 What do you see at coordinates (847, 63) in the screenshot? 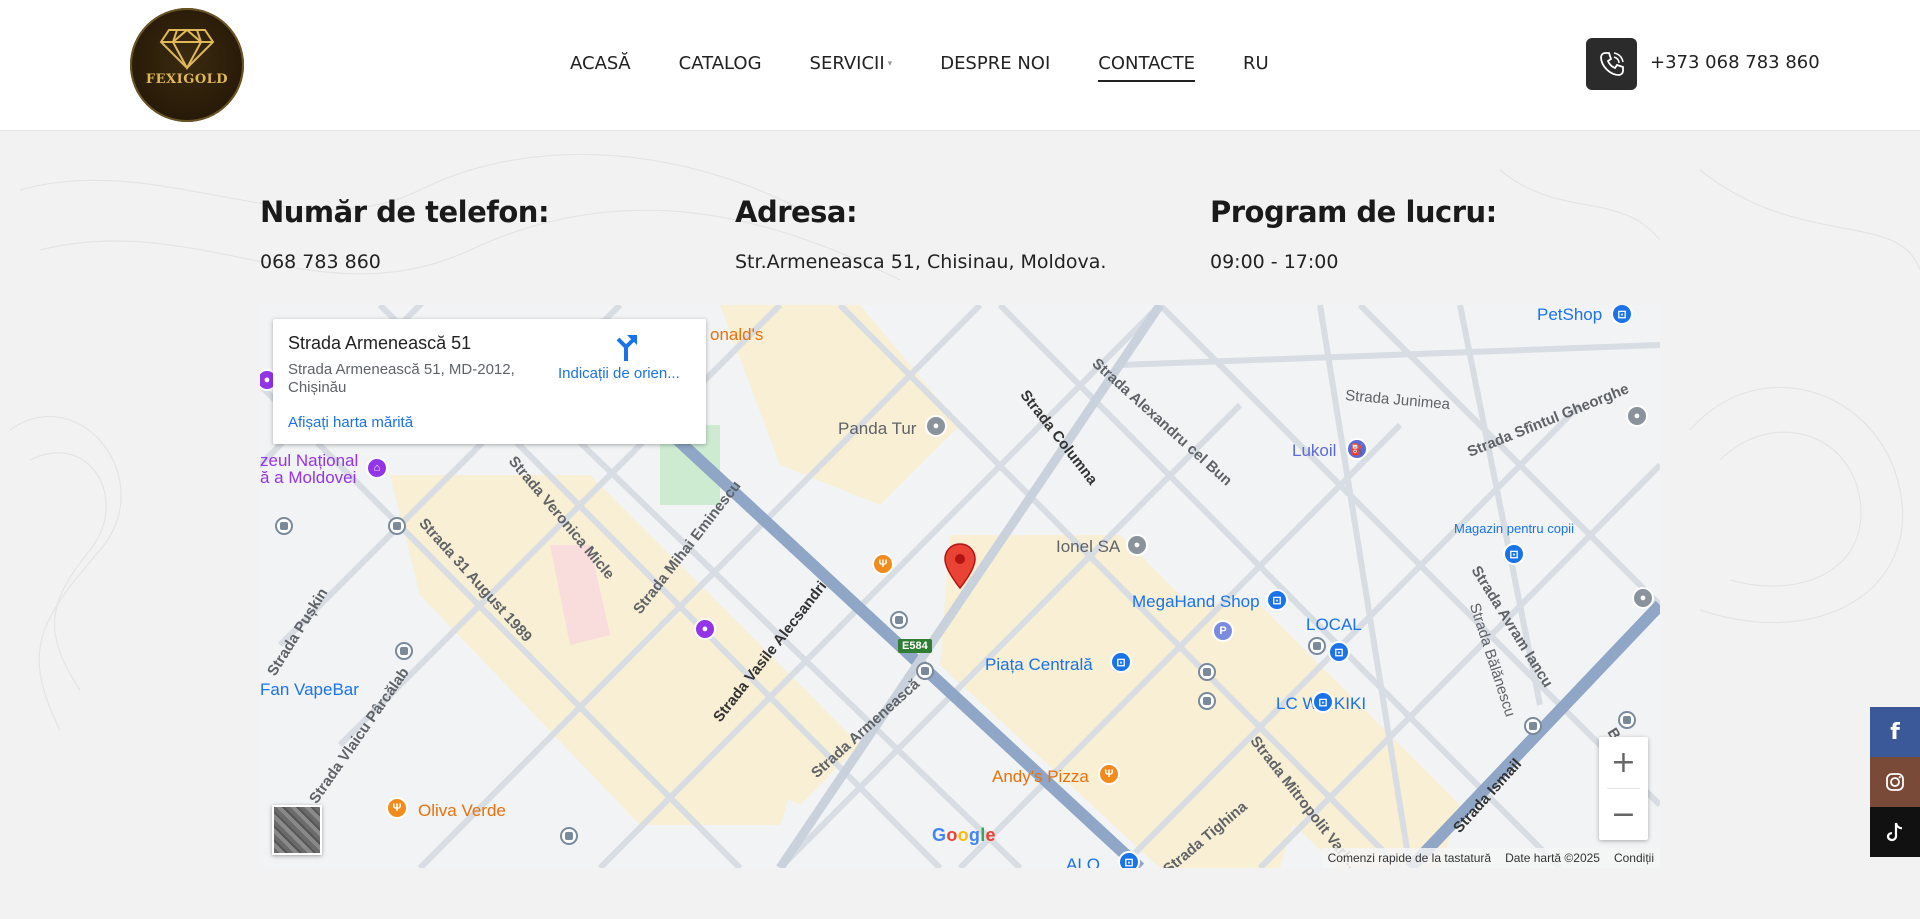
I see `nav-servicii-label: SERVICII` at bounding box center [847, 63].